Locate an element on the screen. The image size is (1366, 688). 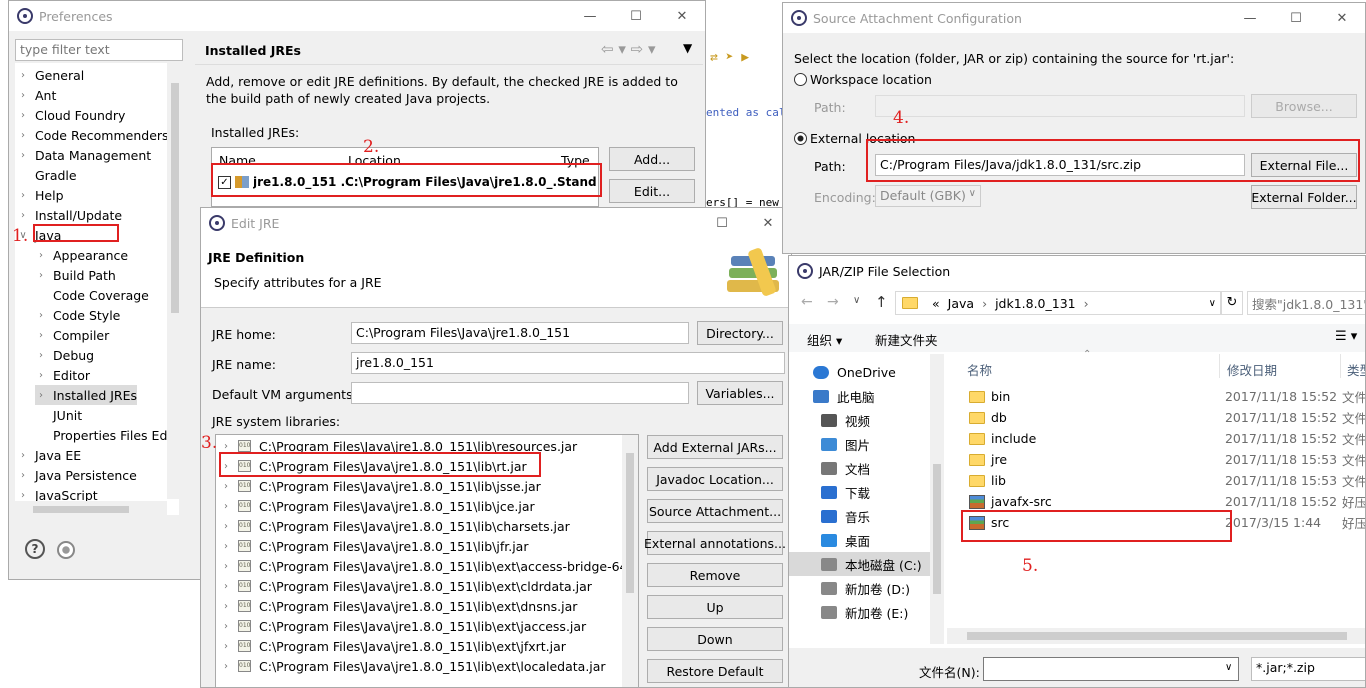
tree-item: JUnit is located at coordinates (58, 415).